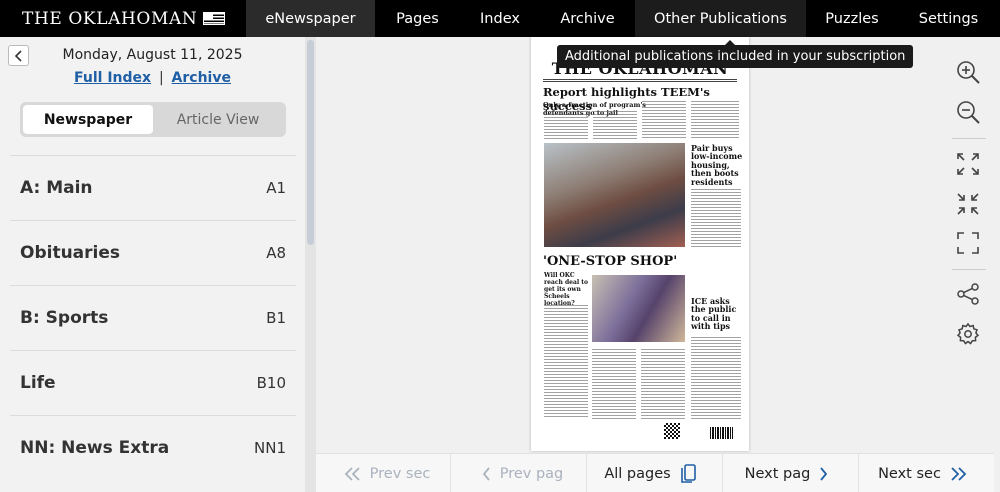 The height and width of the screenshot is (492, 1000). Describe the element at coordinates (153, 252) in the screenshot. I see `section-item-obituaries: Obituaries A8` at that location.